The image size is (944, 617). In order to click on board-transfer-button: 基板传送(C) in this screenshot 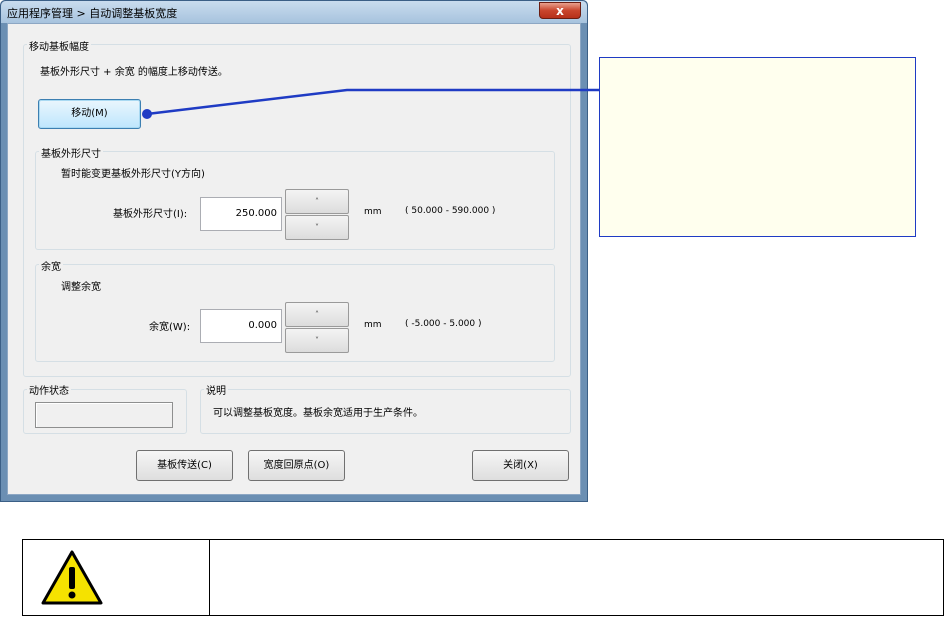, I will do `click(184, 465)`.